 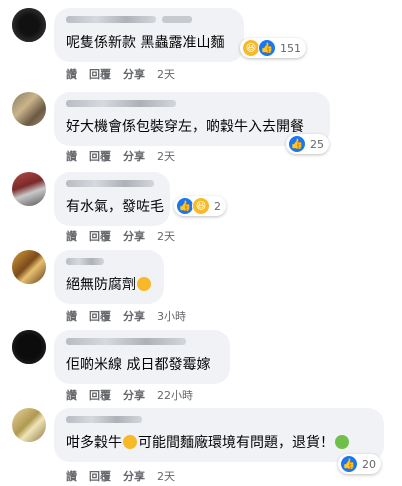 I want to click on comment-bubble: 佢啲米線 成日都發霉嫁, so click(x=142, y=357).